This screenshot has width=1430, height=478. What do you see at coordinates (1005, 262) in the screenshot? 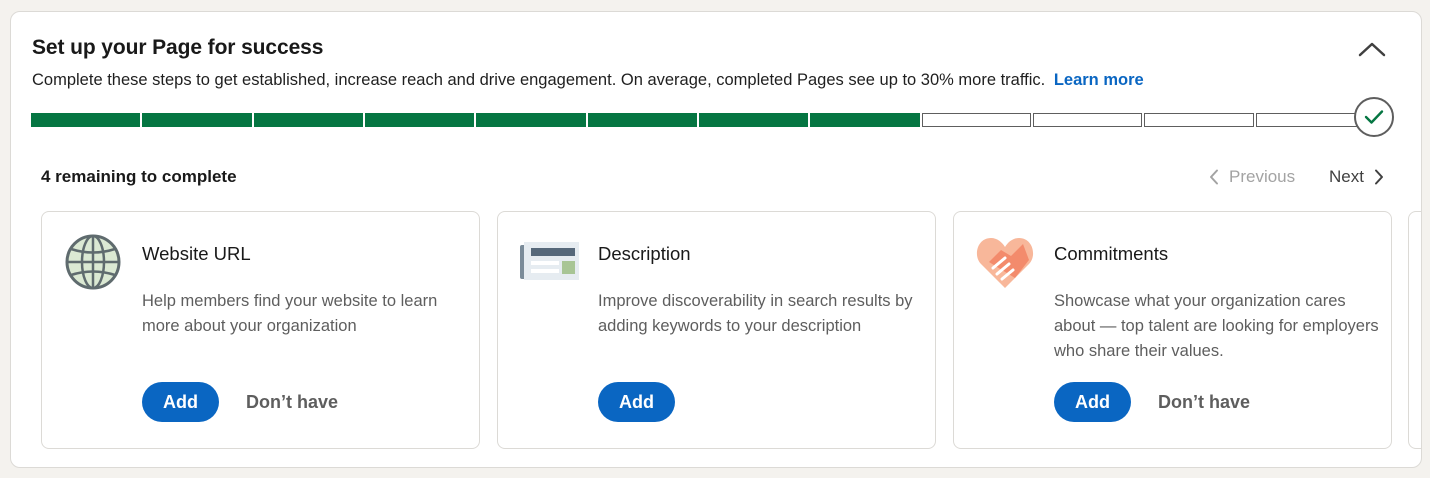
I see `handshake-heart-icon` at bounding box center [1005, 262].